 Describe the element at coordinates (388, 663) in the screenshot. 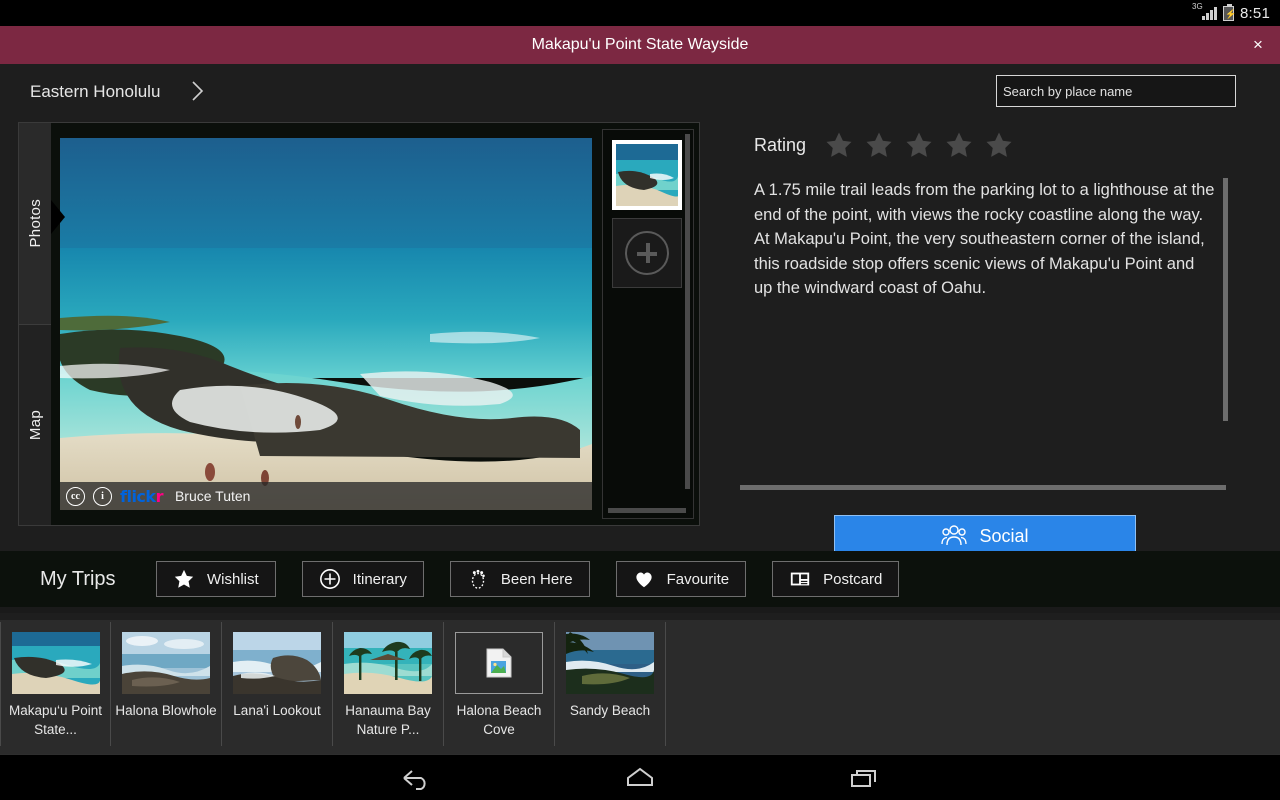

I see `place-card-4-thumbnail` at that location.